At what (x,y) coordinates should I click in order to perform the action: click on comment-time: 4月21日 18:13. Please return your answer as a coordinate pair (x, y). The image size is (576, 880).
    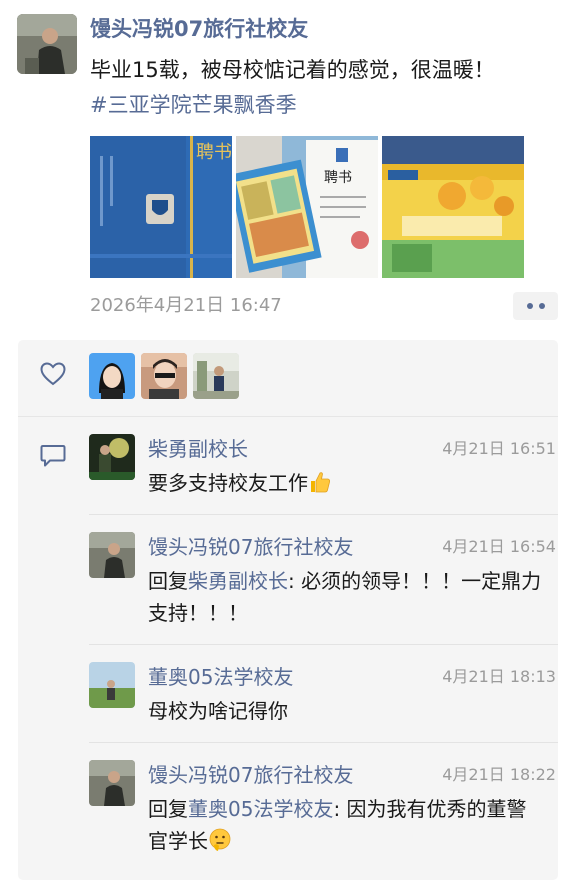
    Looking at the image, I should click on (499, 676).